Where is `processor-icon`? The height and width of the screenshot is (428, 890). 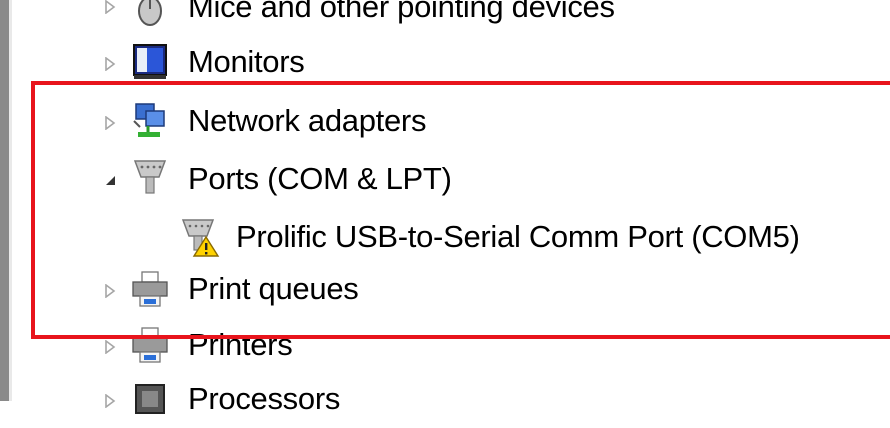 processor-icon is located at coordinates (150, 399).